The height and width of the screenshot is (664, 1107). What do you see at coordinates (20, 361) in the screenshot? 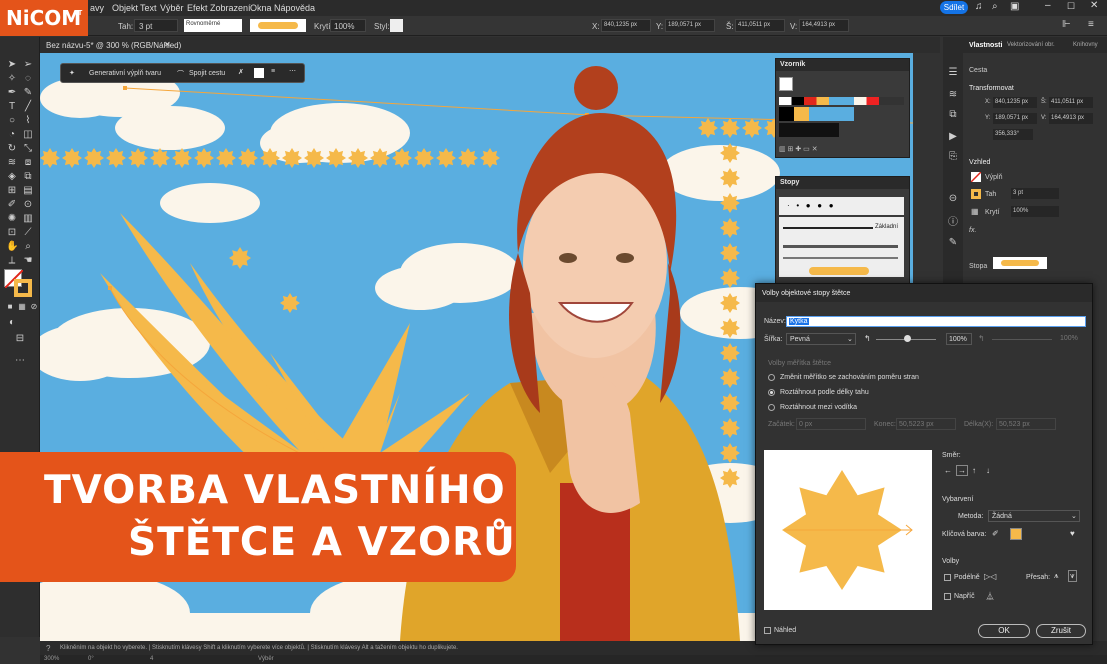
I see `more-tools-icon: ⋯` at bounding box center [20, 361].